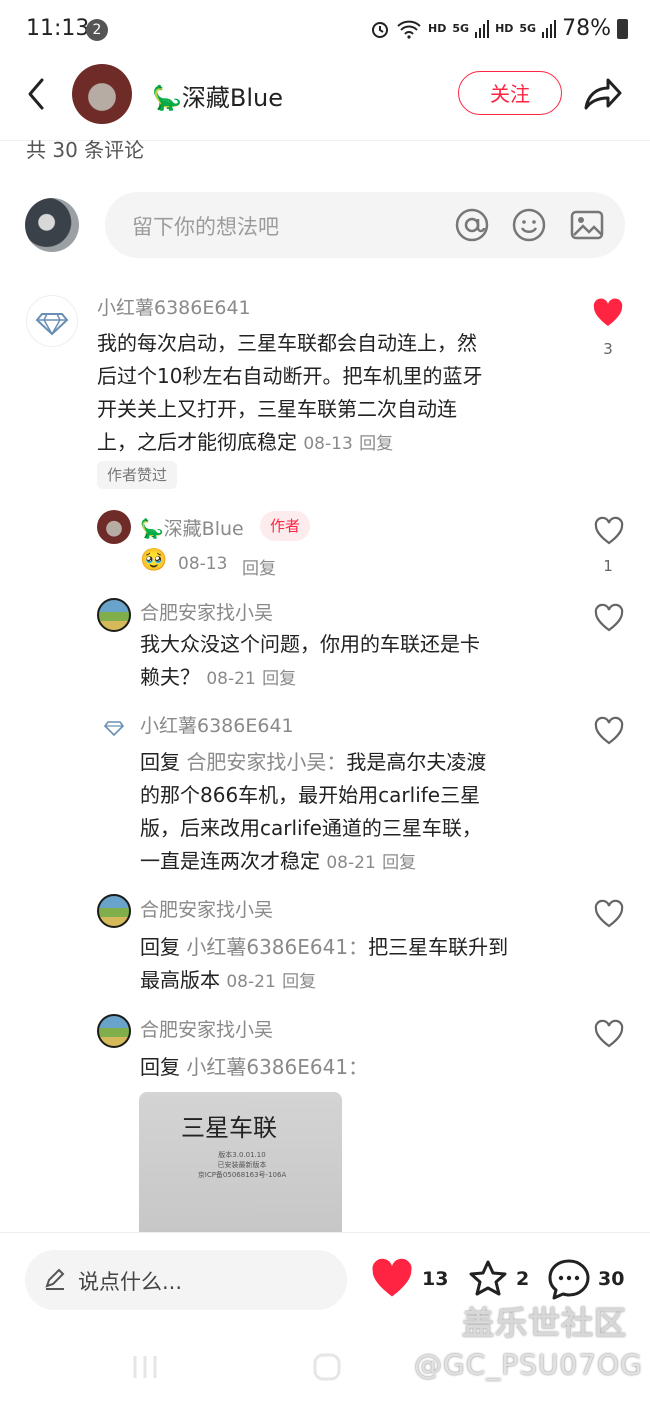 The width and height of the screenshot is (650, 1409). Describe the element at coordinates (409, 29) in the screenshot. I see `wifi-icon` at that location.